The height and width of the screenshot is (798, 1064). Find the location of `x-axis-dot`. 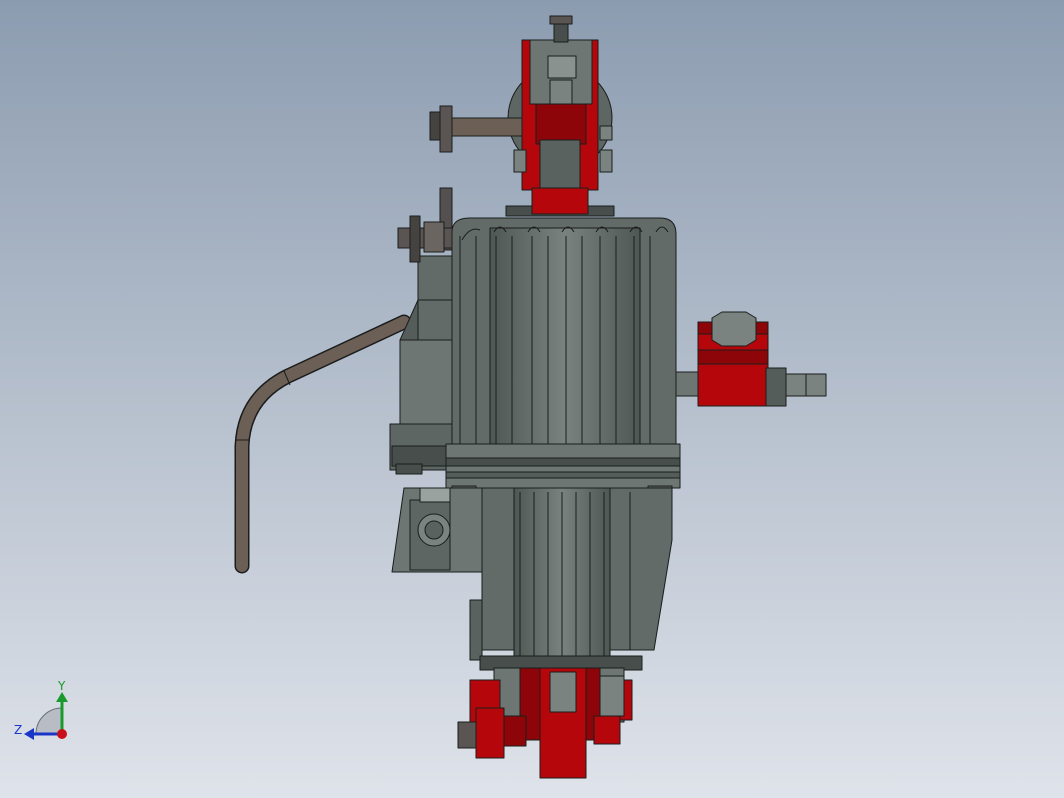

x-axis-dot is located at coordinates (62, 734).